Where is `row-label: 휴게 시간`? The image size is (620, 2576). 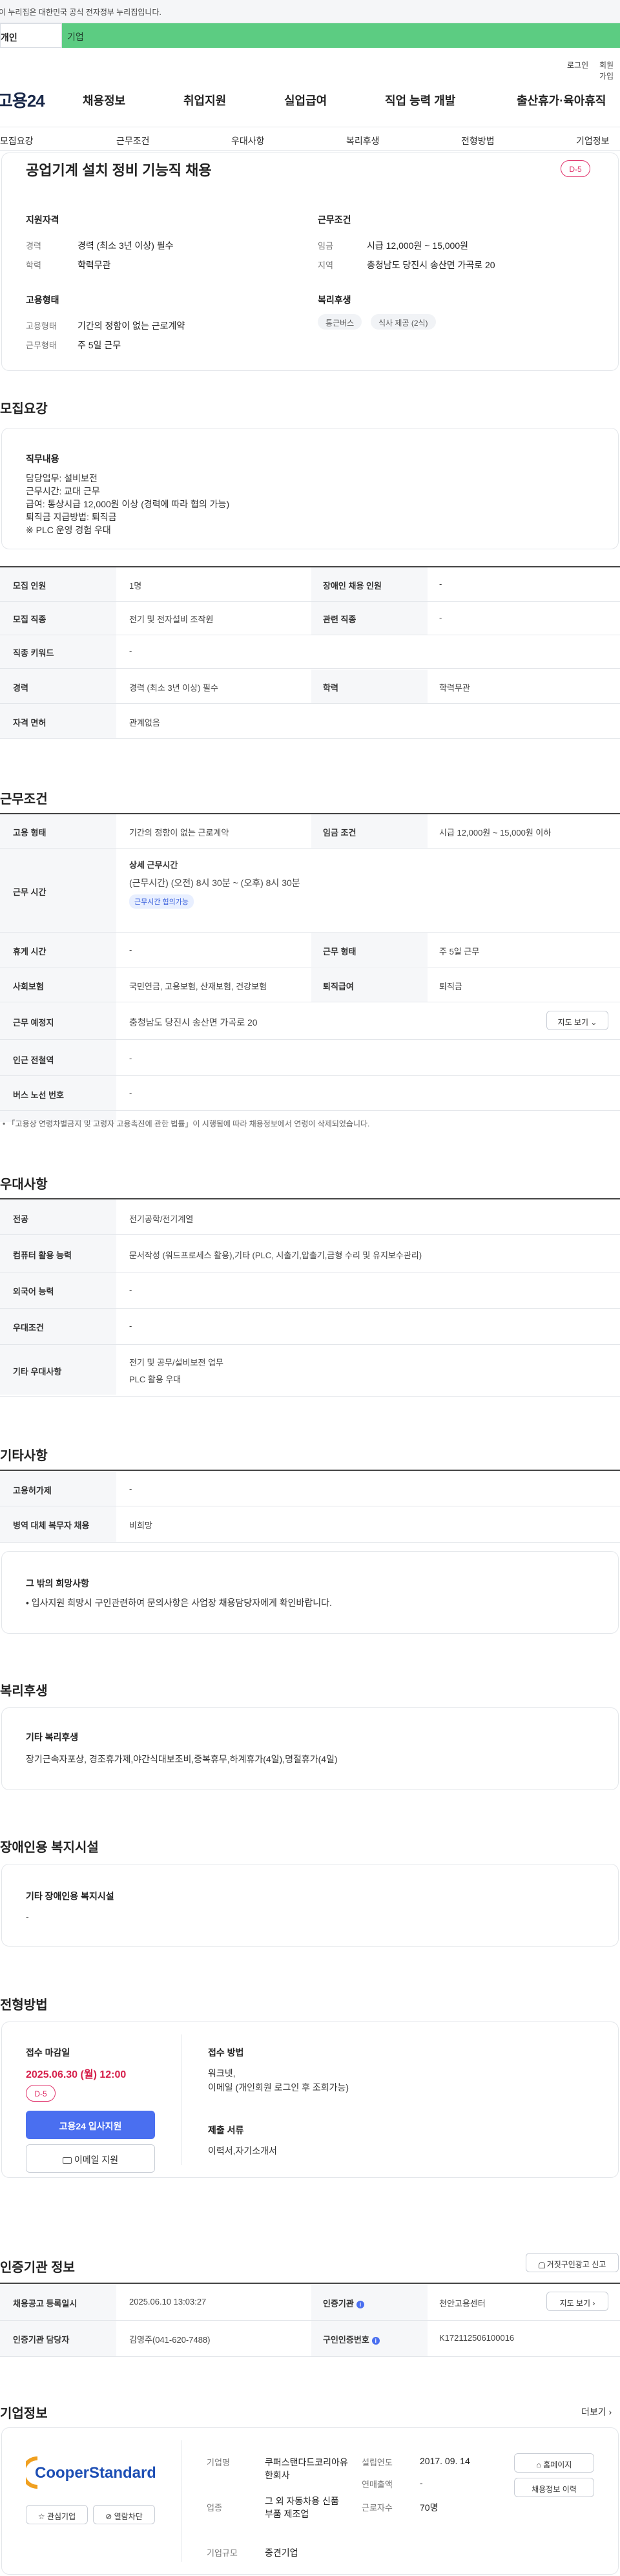 row-label: 휴게 시간 is located at coordinates (30, 951).